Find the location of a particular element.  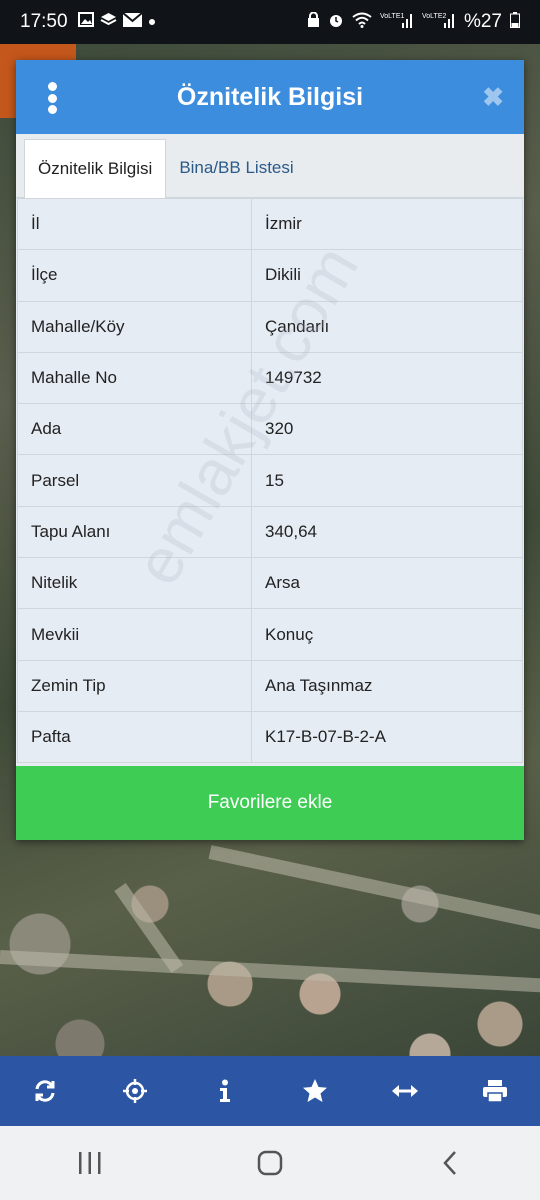

mail-icon is located at coordinates (132, 21).